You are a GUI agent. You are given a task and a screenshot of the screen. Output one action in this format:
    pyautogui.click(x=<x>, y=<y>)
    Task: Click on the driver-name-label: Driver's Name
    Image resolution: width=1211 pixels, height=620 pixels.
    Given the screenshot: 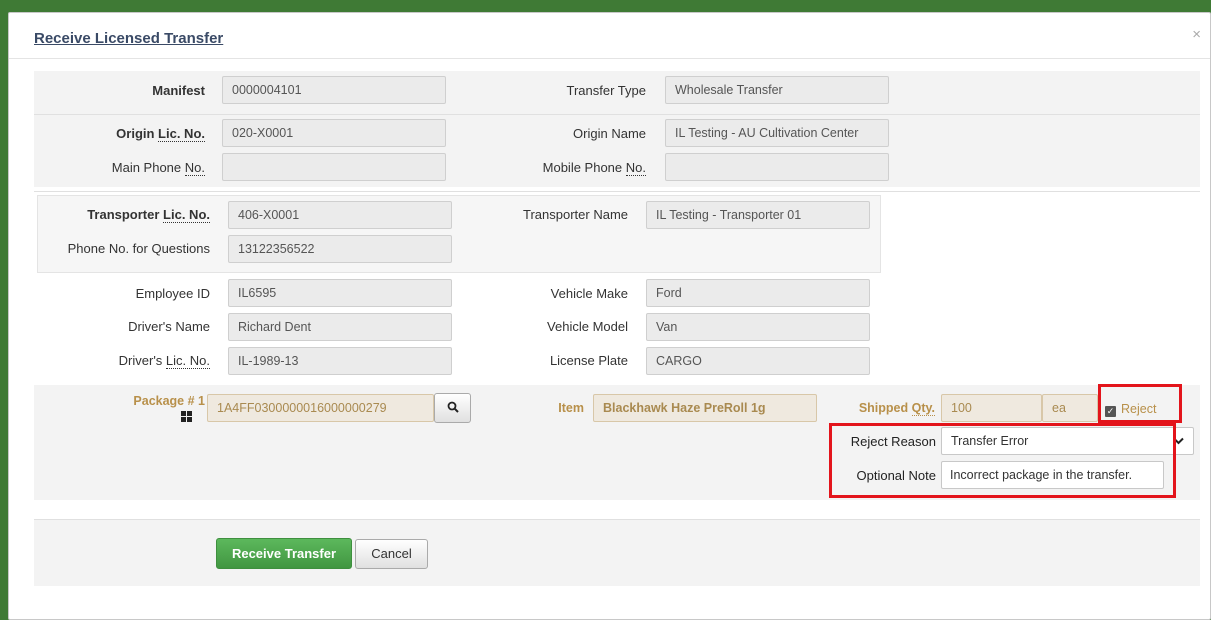 What is the action you would take?
    pyautogui.click(x=169, y=326)
    